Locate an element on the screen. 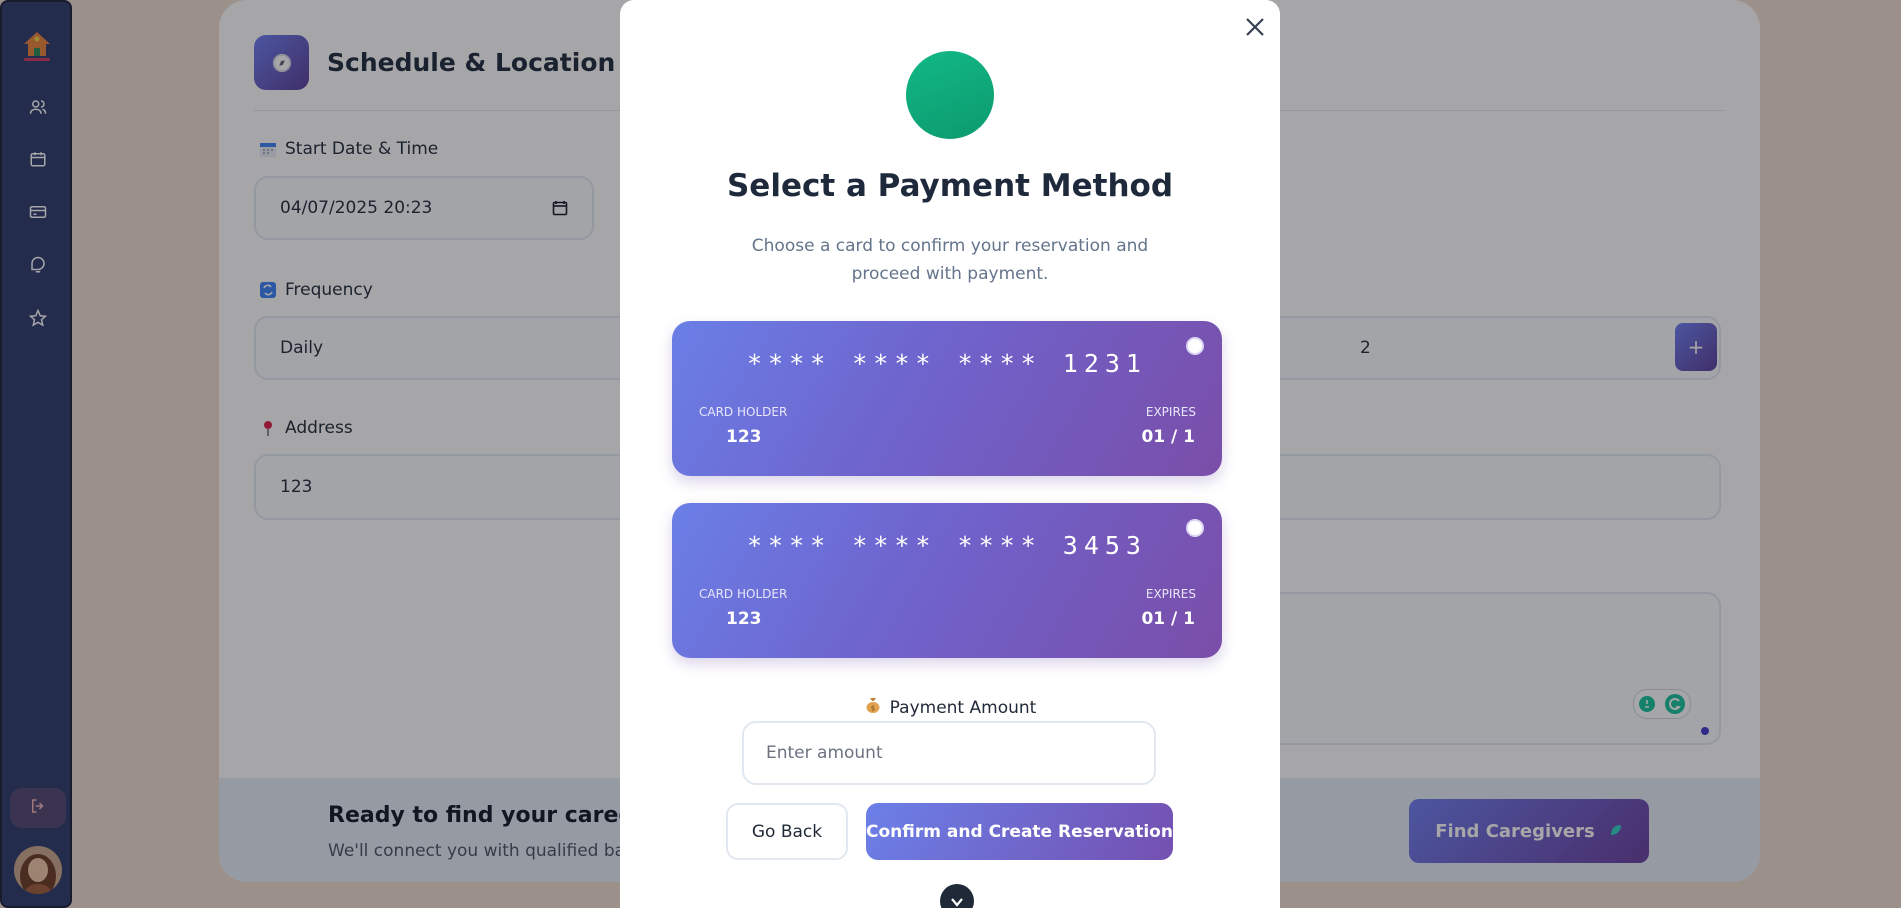 This screenshot has width=1901, height=908. confirm-reservation-button: Confirm and Create Reservation is located at coordinates (1019, 831).